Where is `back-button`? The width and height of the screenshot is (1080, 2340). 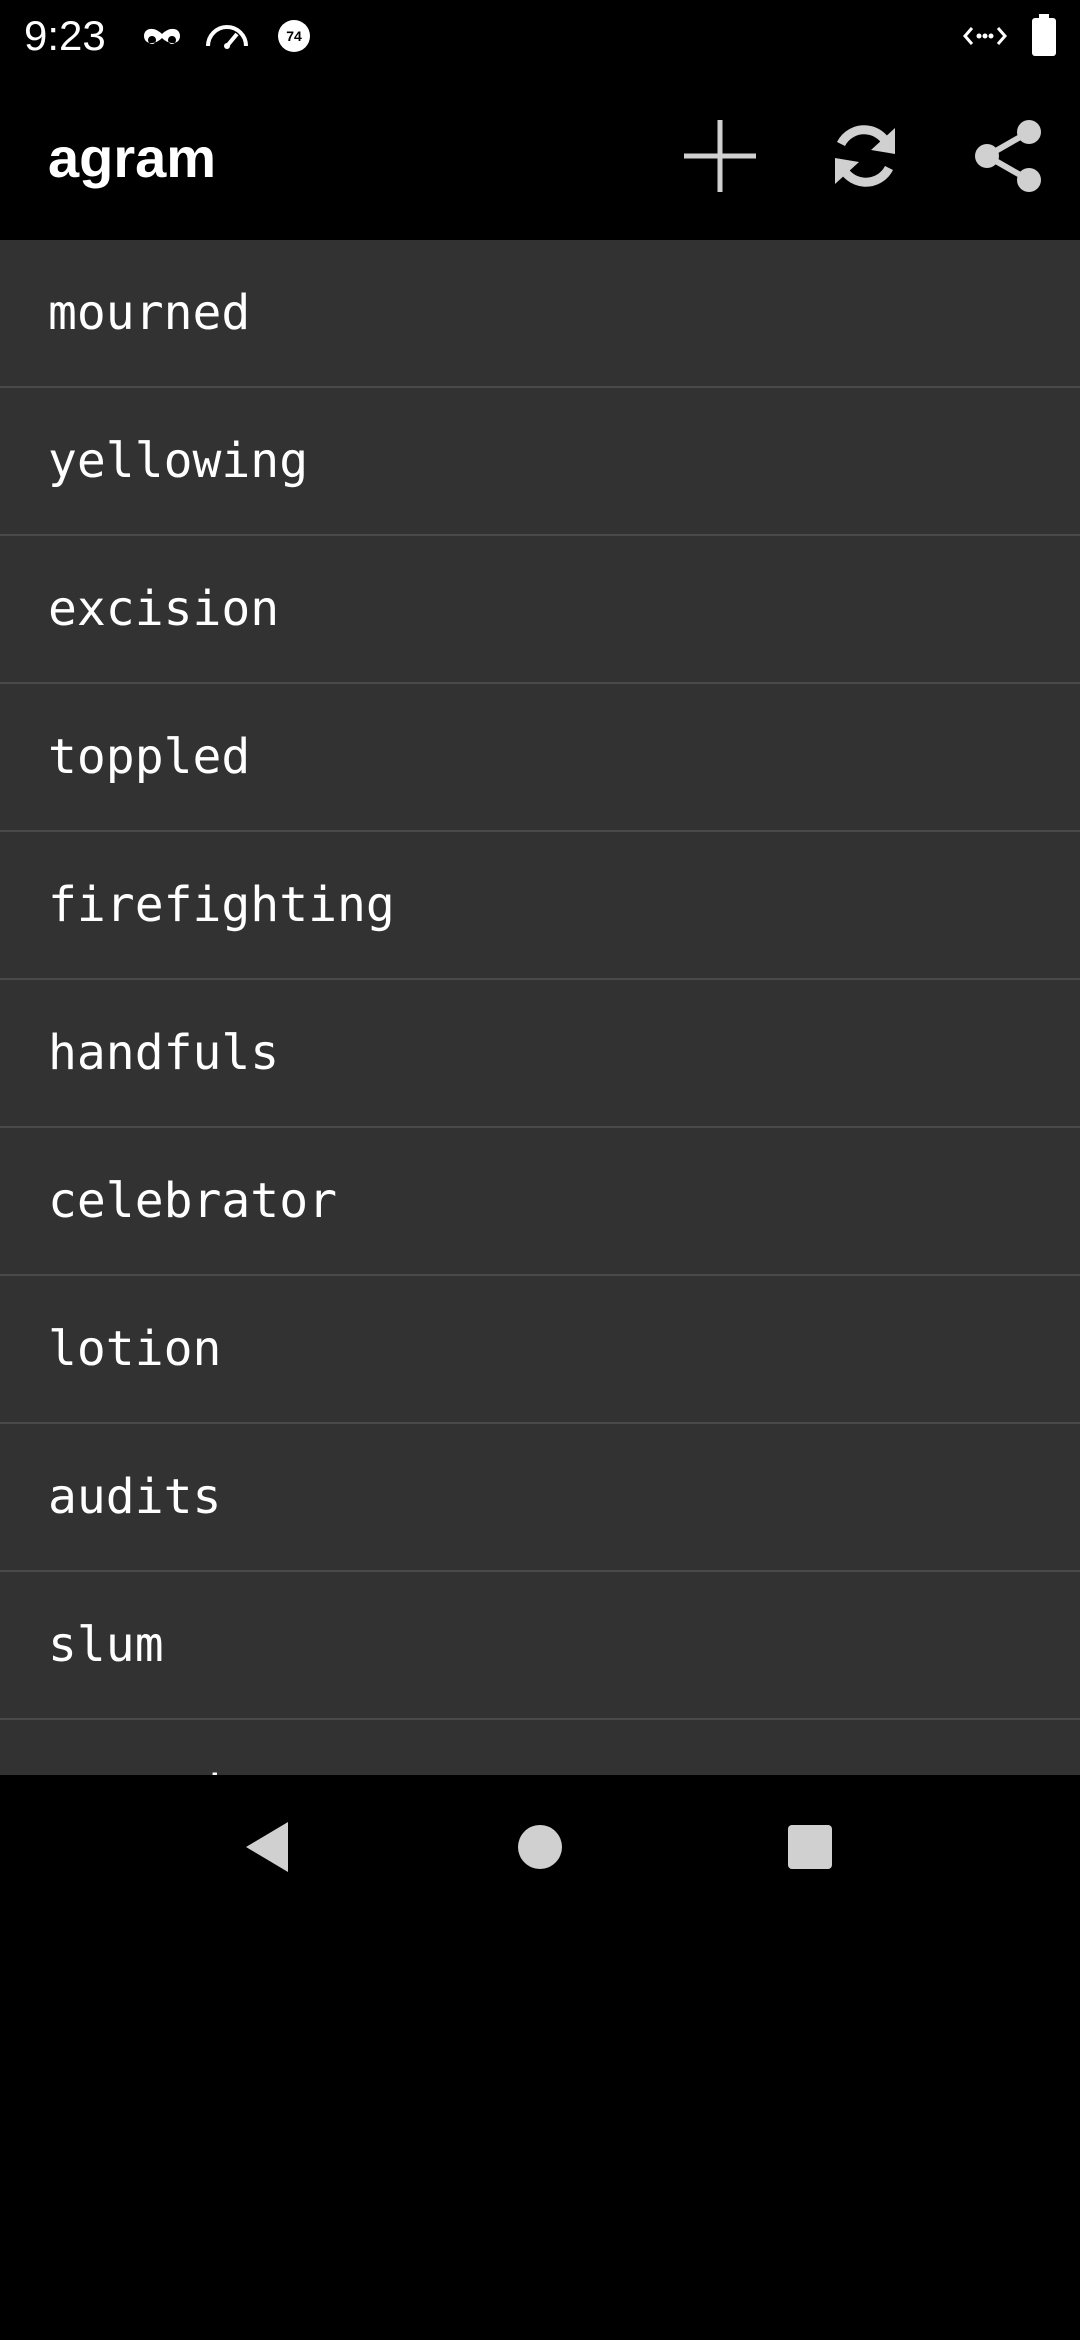 back-button is located at coordinates (267, 1847).